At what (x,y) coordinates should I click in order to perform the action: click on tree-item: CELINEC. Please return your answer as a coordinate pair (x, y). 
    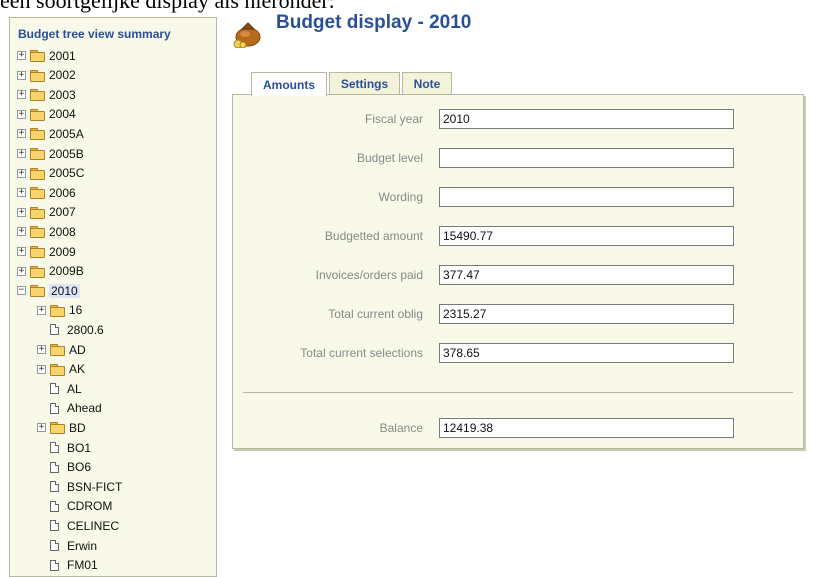
    Looking at the image, I should click on (78, 525).